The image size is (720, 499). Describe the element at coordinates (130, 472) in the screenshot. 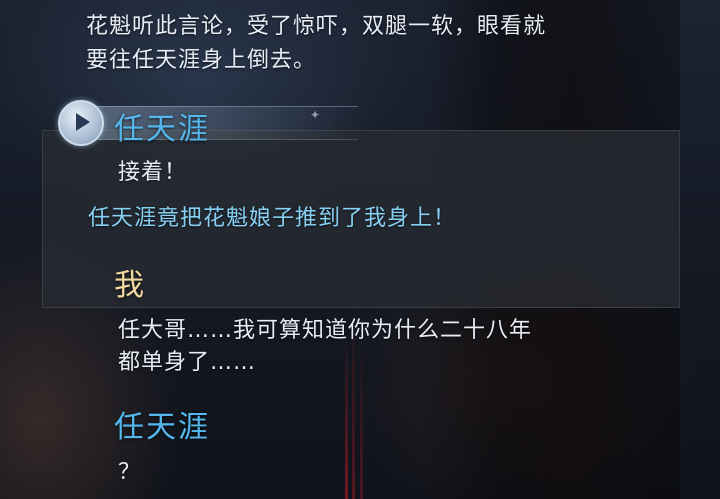

I see `dialogue-text: ？` at that location.